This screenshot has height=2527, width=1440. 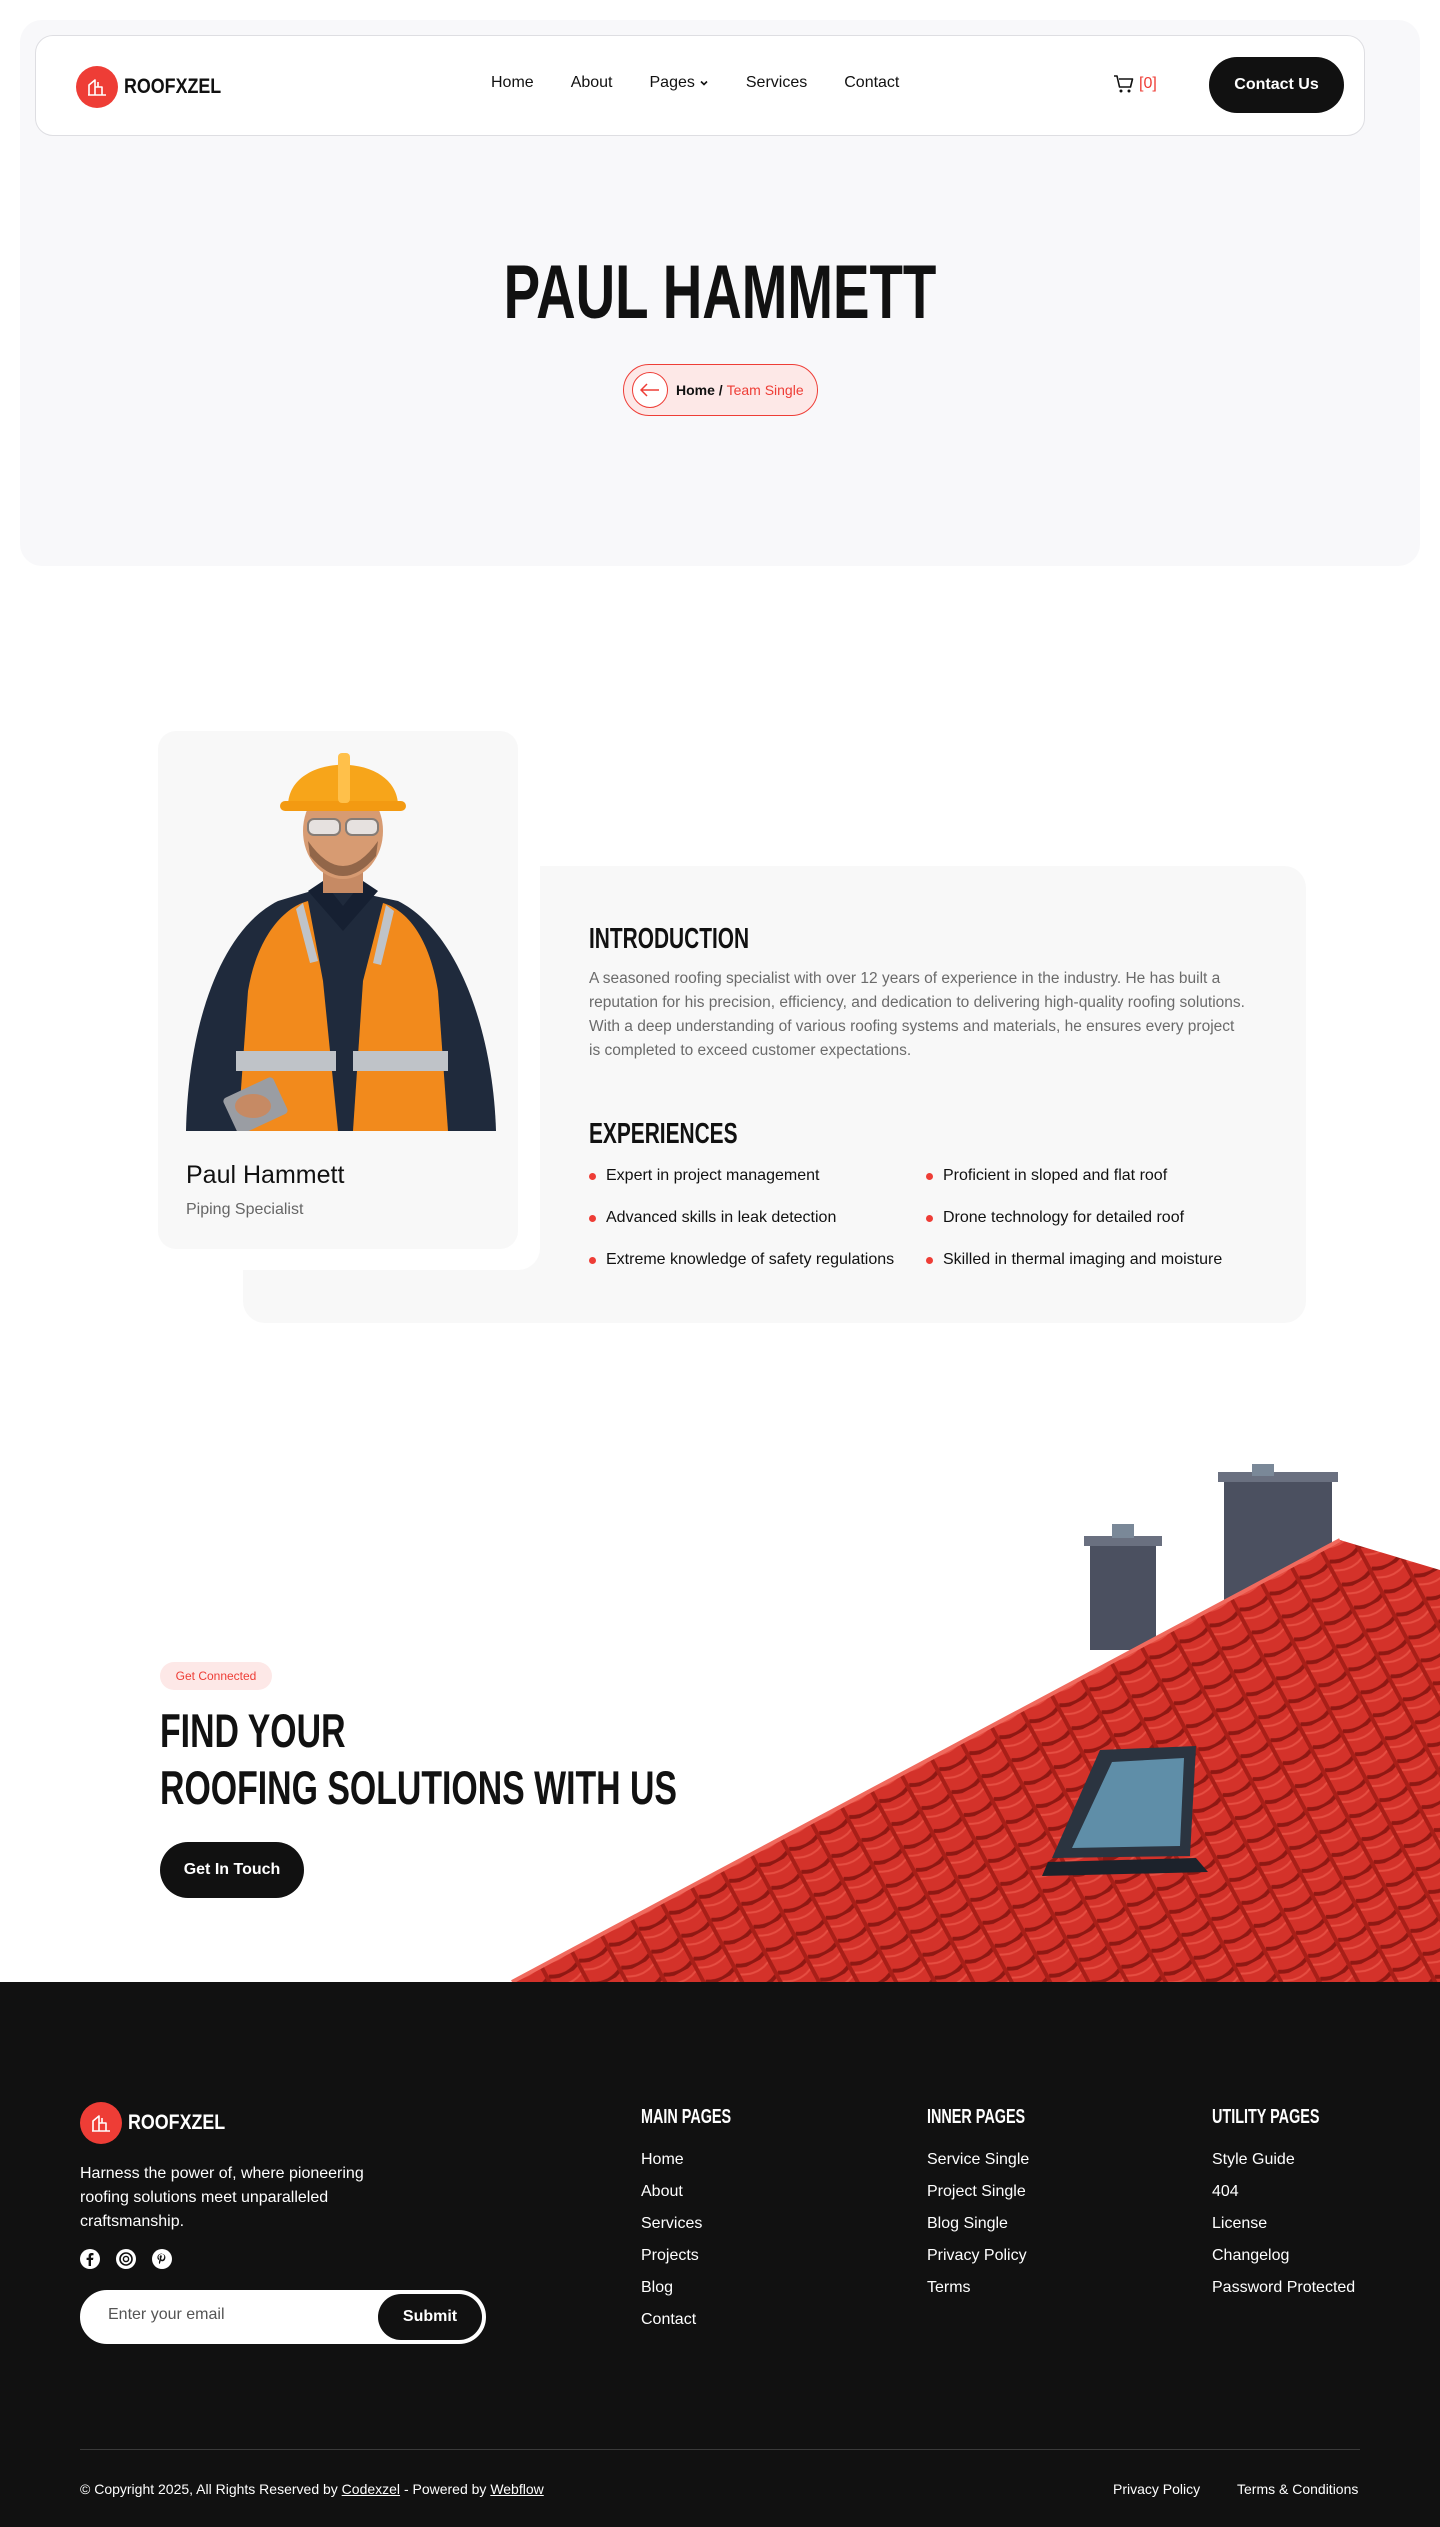 What do you see at coordinates (1148, 83) in the screenshot?
I see `cart-count: [0]` at bounding box center [1148, 83].